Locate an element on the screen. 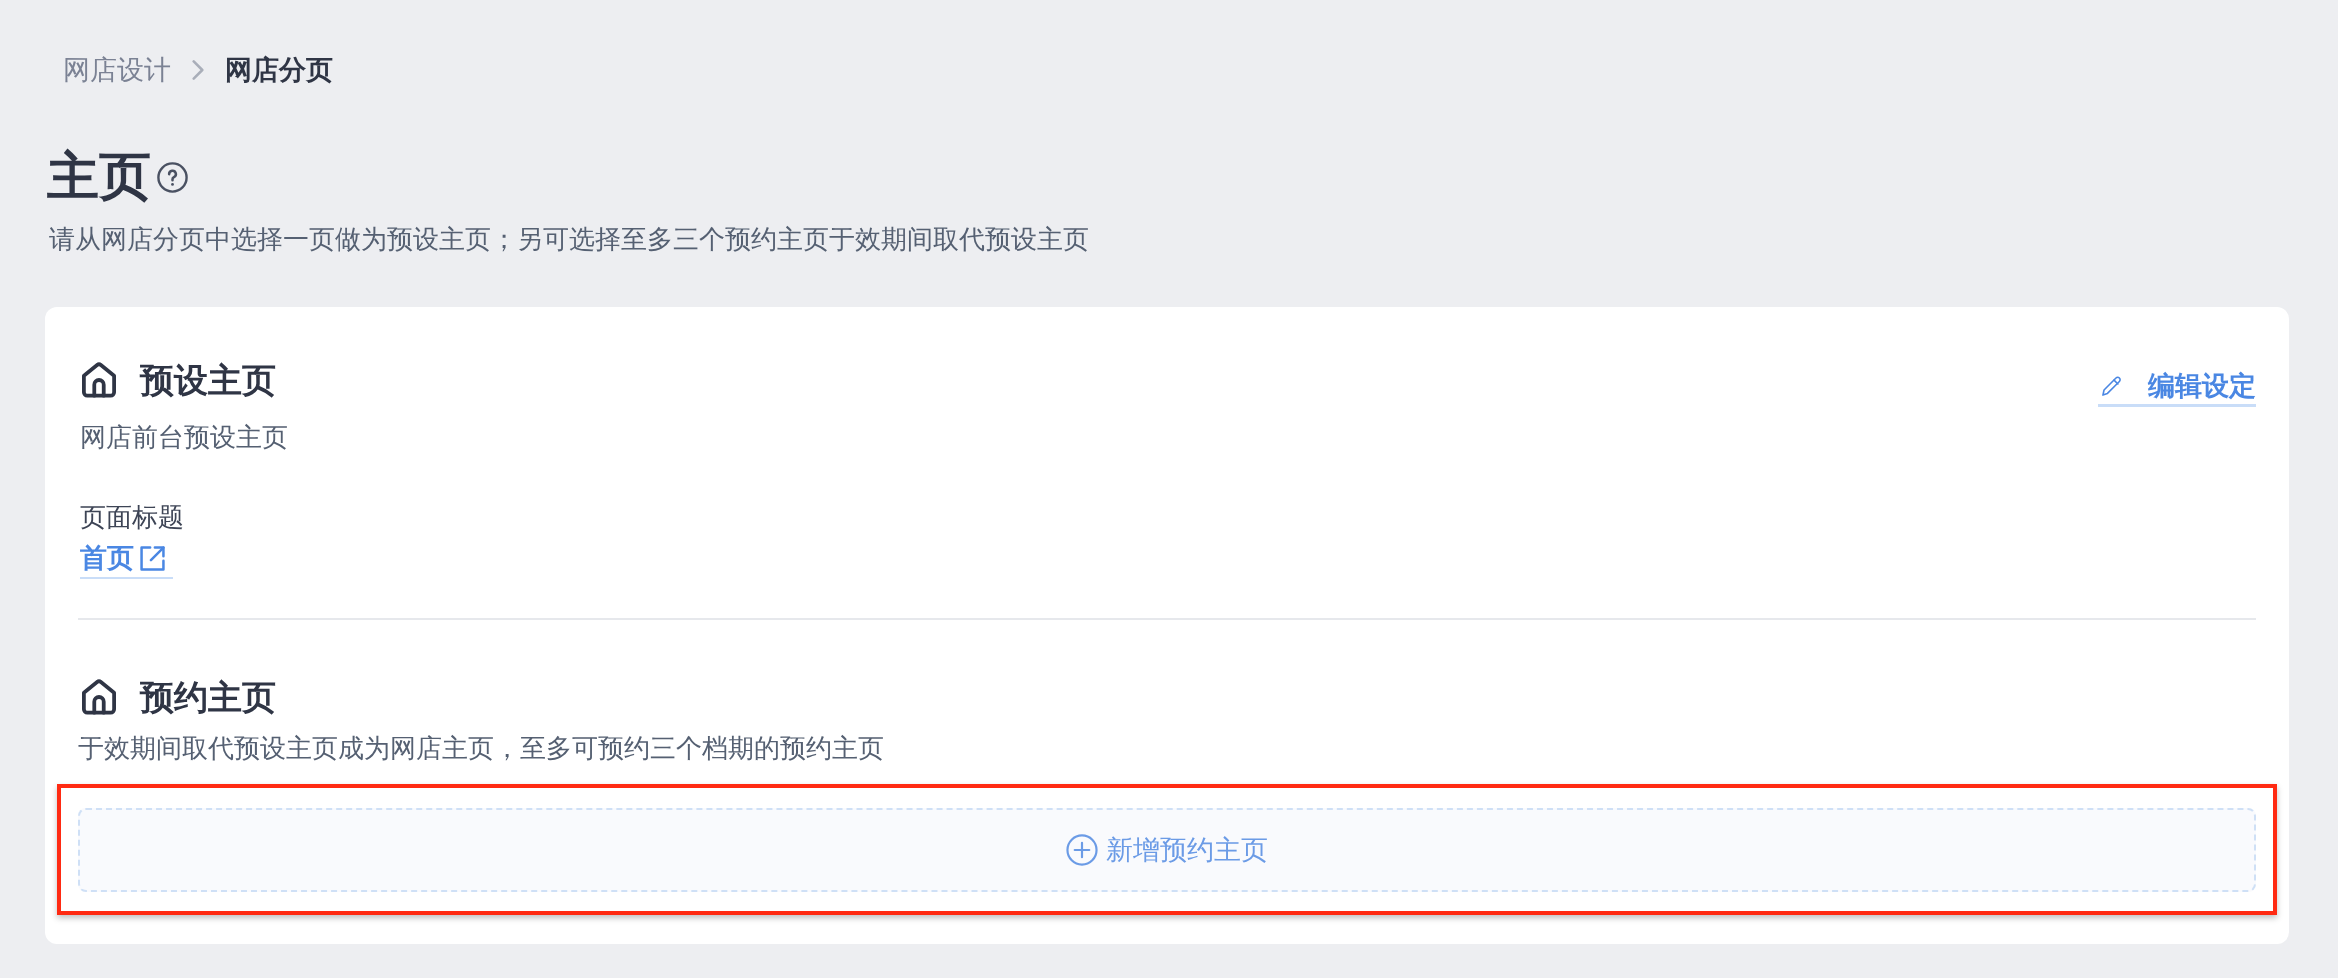  field-label: 页面标题 is located at coordinates (132, 517).